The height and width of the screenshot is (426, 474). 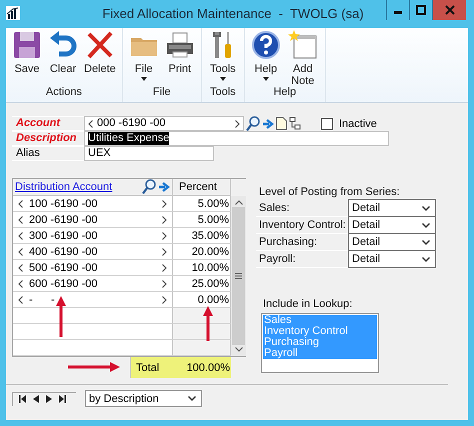 What do you see at coordinates (164, 123) in the screenshot?
I see `account-field: 000 -6190 -00` at bounding box center [164, 123].